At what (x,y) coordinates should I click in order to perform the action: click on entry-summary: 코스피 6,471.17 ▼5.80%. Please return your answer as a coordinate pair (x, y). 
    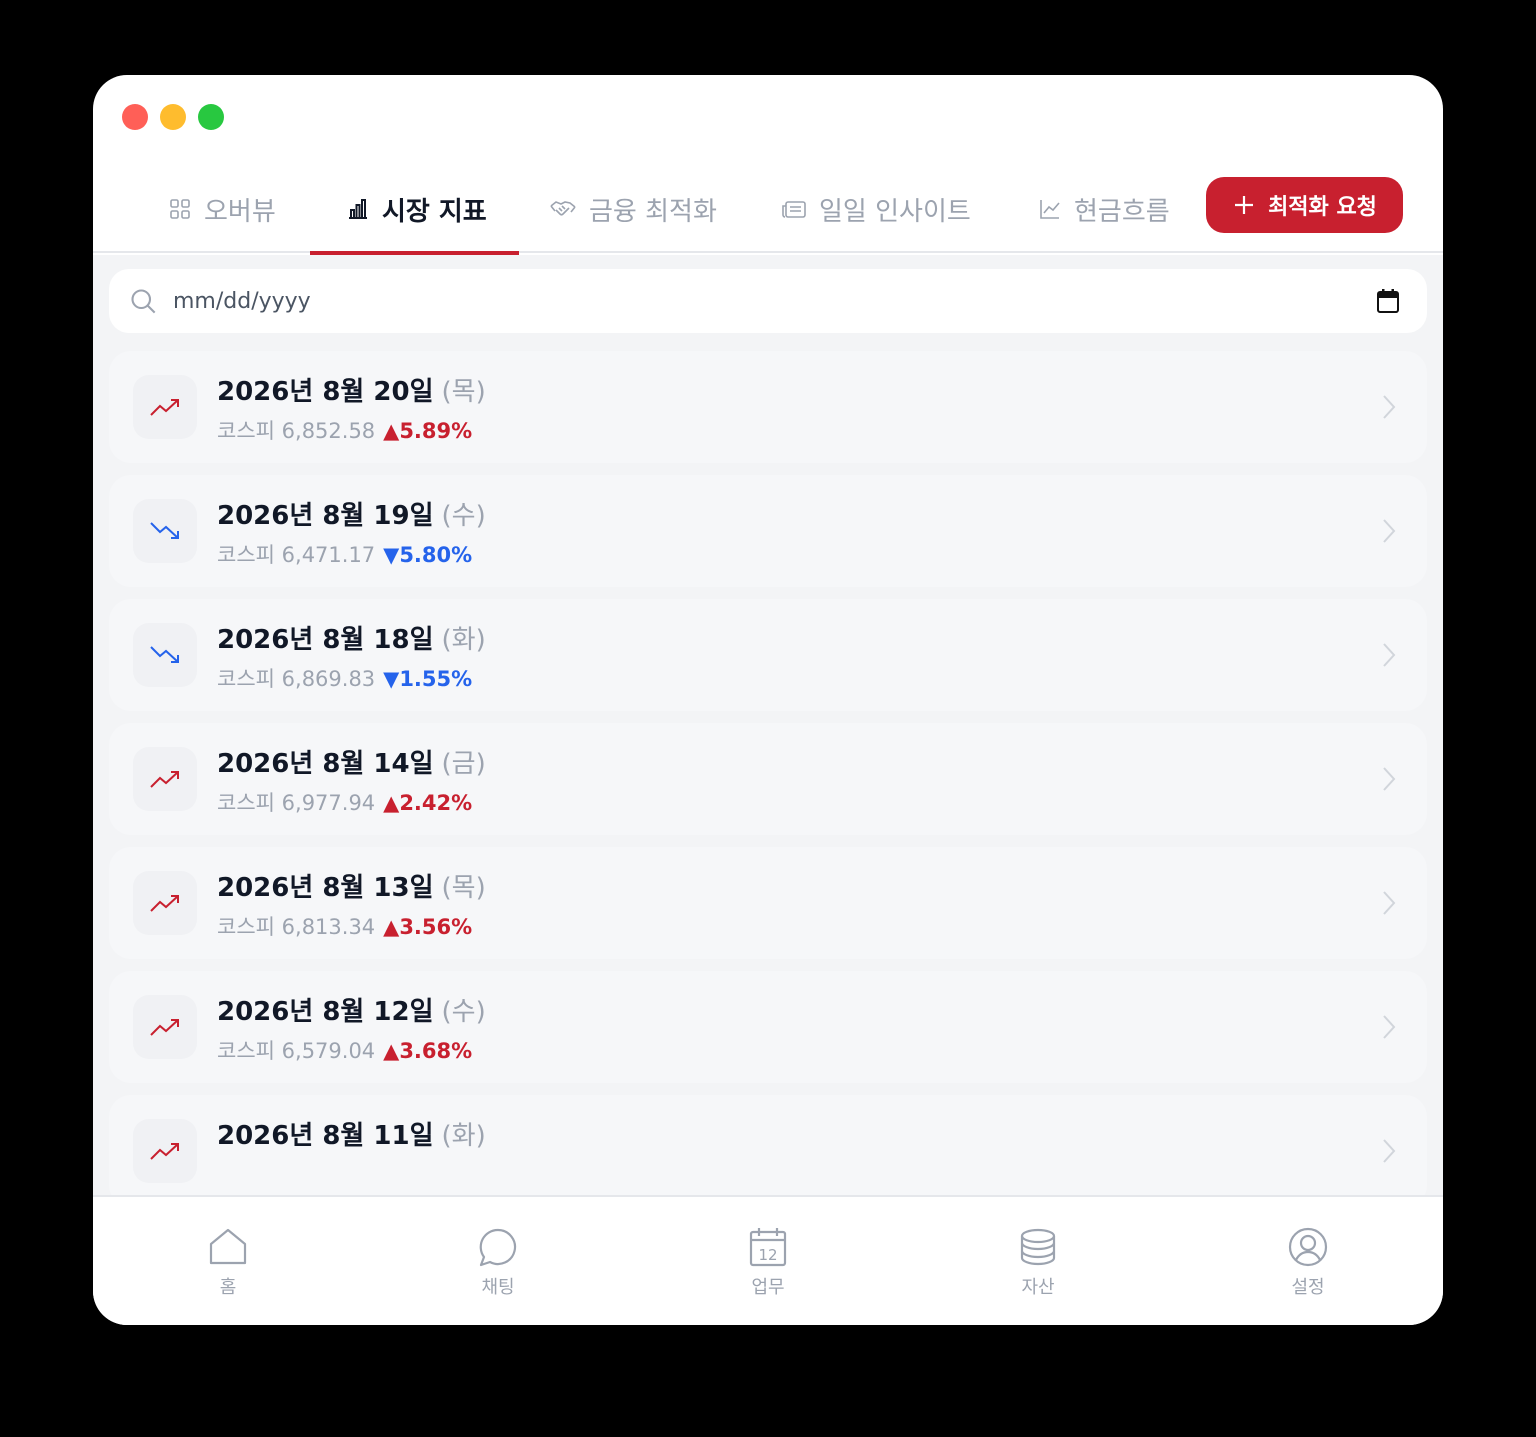
    Looking at the image, I should click on (344, 554).